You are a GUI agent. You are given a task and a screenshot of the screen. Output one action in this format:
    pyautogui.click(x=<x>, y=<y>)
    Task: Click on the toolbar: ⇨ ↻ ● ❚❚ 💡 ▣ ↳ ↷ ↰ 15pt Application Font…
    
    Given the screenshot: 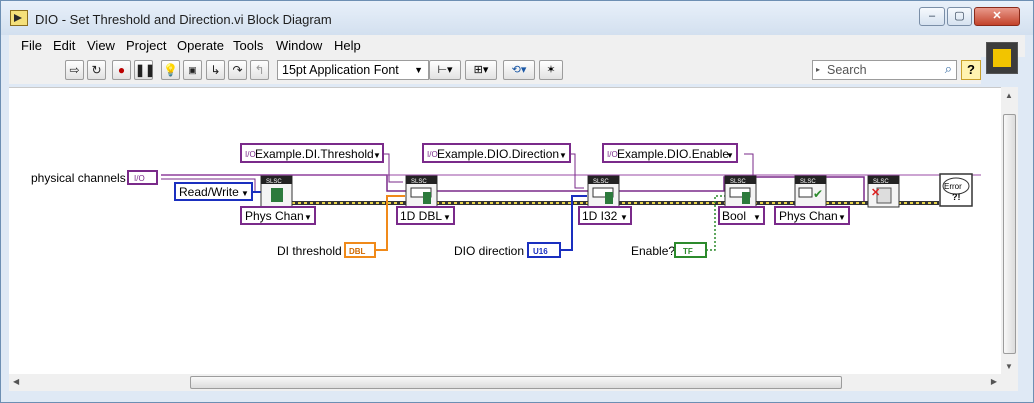 What is the action you would take?
    pyautogui.click(x=495, y=70)
    